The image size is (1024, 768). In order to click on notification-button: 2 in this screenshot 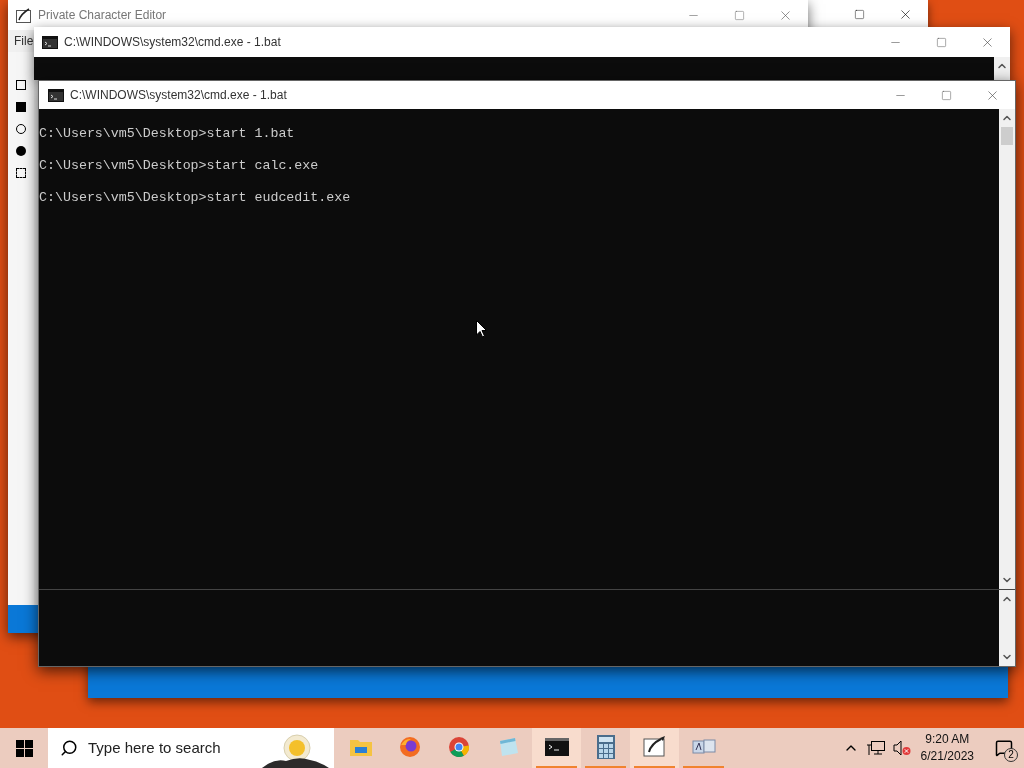, I will do `click(1004, 748)`.